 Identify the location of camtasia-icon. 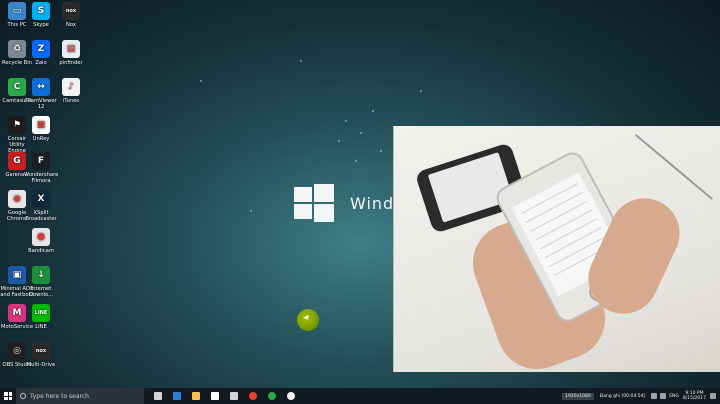
(271, 396).